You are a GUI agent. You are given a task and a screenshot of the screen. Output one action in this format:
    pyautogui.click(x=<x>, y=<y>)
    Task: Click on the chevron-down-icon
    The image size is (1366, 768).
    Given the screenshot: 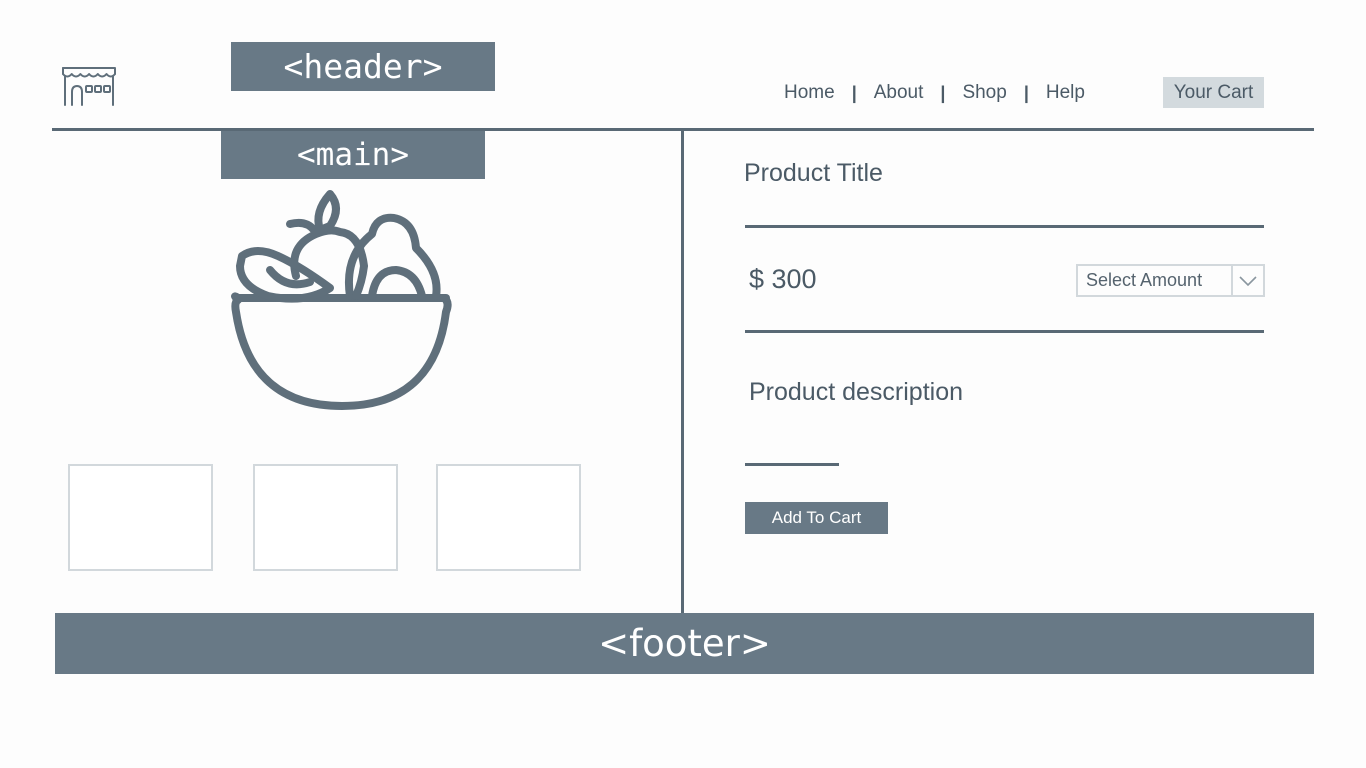 What is the action you would take?
    pyautogui.click(x=1247, y=280)
    